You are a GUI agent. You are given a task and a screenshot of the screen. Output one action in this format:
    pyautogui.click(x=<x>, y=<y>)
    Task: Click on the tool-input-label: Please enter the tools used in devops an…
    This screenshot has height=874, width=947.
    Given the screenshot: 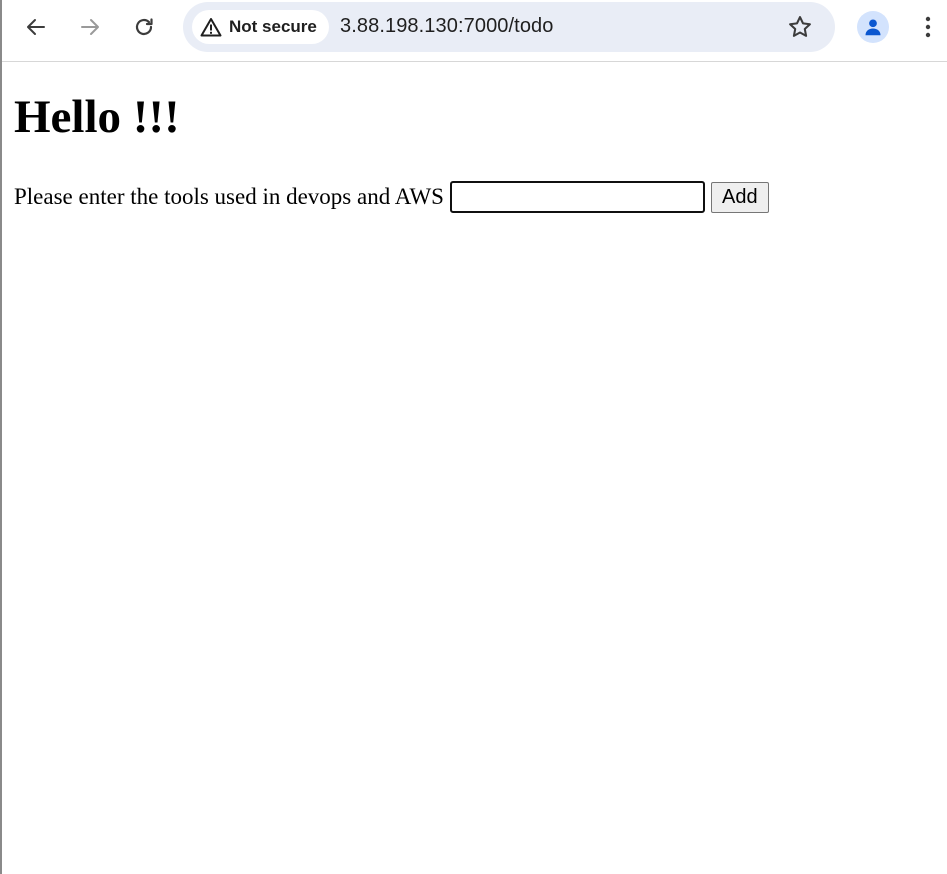 What is the action you would take?
    pyautogui.click(x=229, y=196)
    